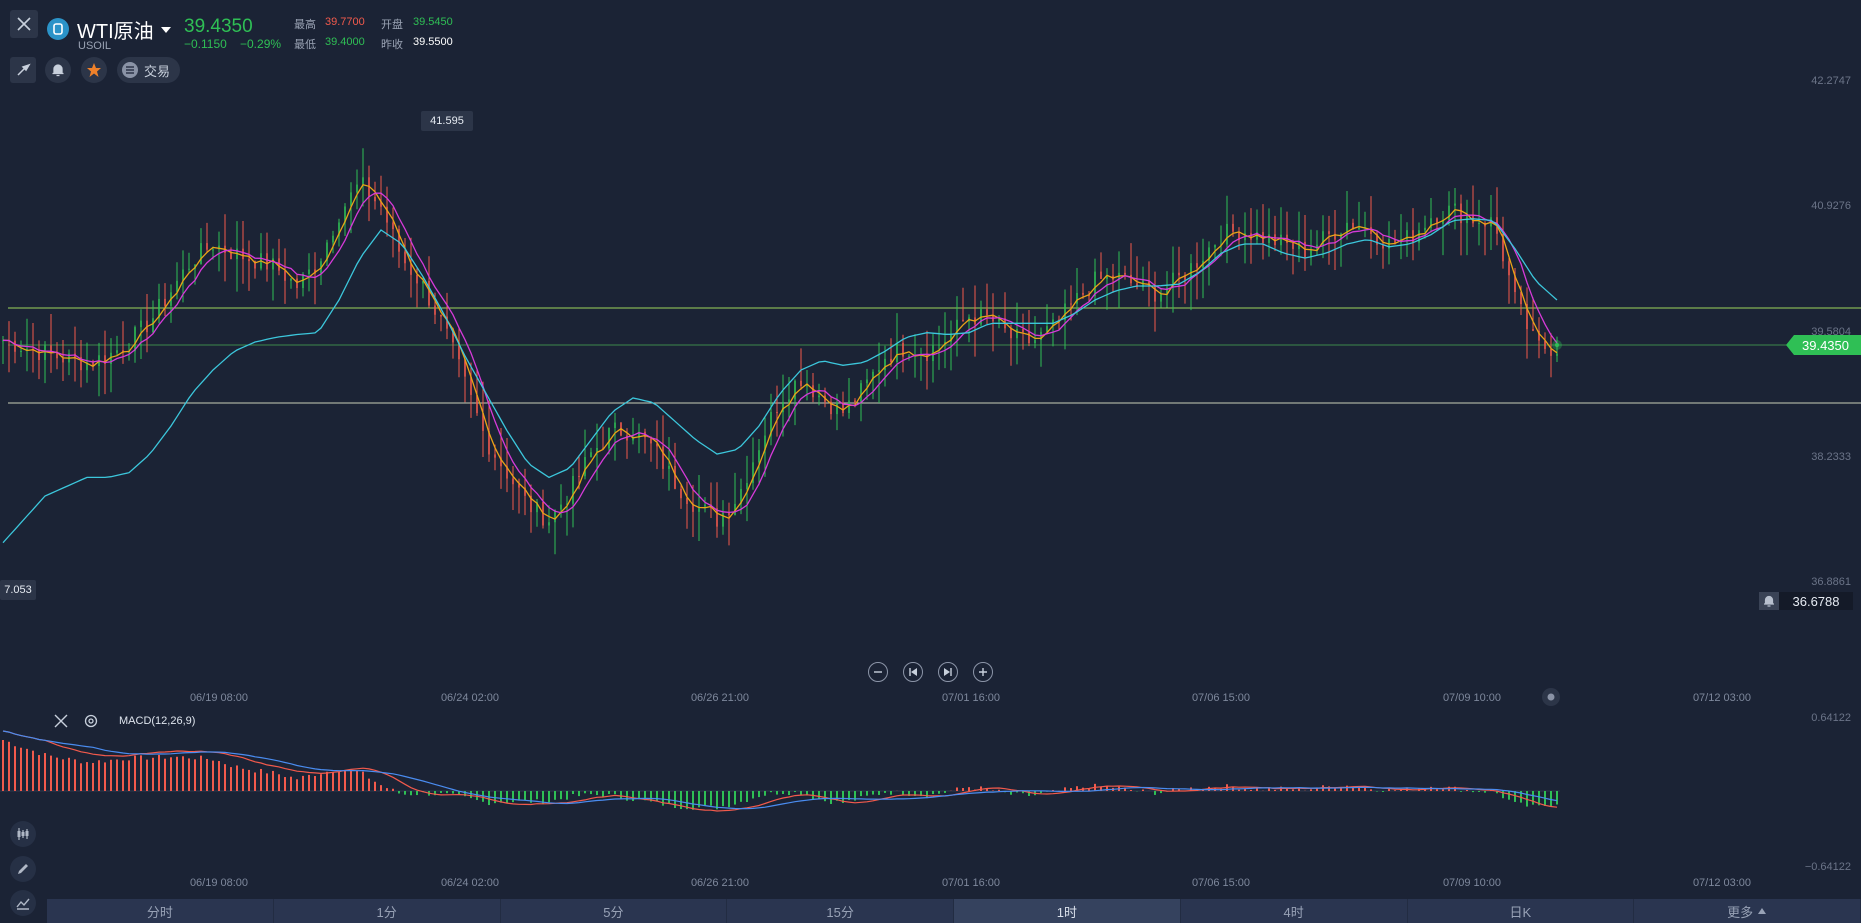 The height and width of the screenshot is (923, 1861). What do you see at coordinates (160, 911) in the screenshot?
I see `tab-timeshare: 分时` at bounding box center [160, 911].